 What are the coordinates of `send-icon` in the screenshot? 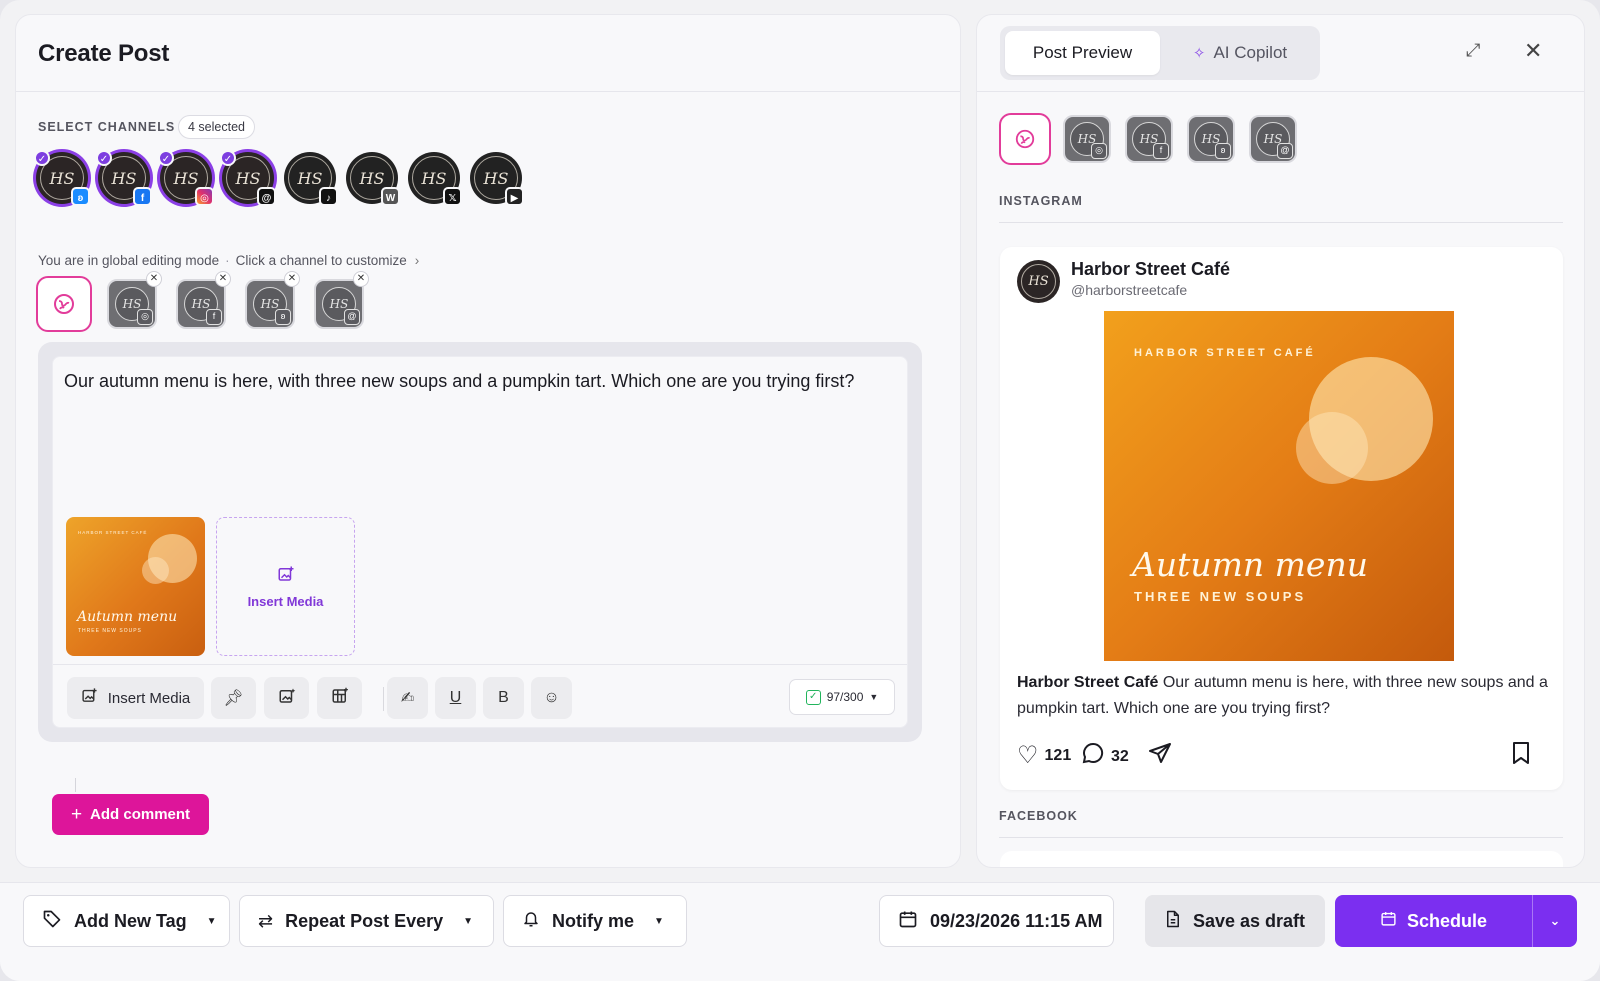 It's located at (1160, 756).